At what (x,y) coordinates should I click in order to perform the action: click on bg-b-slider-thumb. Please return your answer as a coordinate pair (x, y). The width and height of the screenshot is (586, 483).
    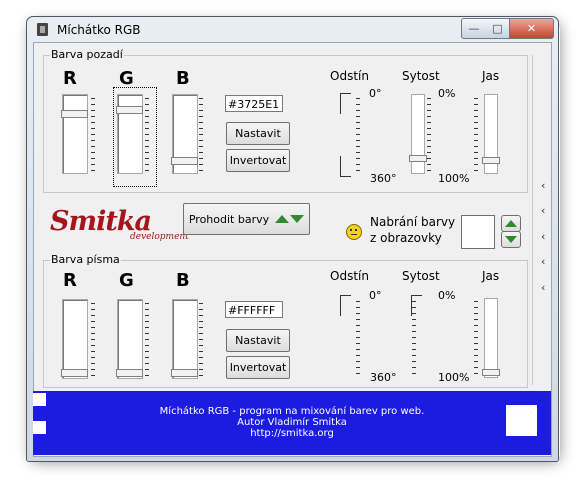
    Looking at the image, I should click on (184, 161).